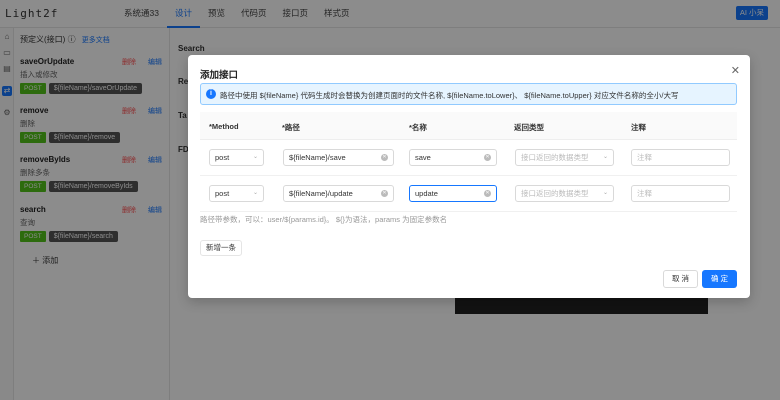  I want to click on col-path: *路径, so click(291, 127).